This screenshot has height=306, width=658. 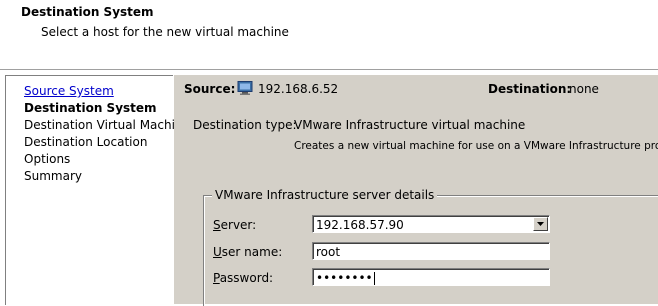 I want to click on password-field-value: ••••••••, so click(x=344, y=278).